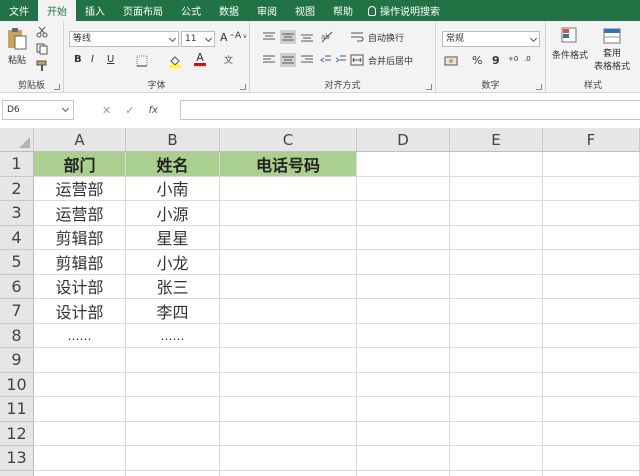 The height and width of the screenshot is (476, 640). What do you see at coordinates (17, 262) in the screenshot?
I see `row-header-5: 5` at bounding box center [17, 262].